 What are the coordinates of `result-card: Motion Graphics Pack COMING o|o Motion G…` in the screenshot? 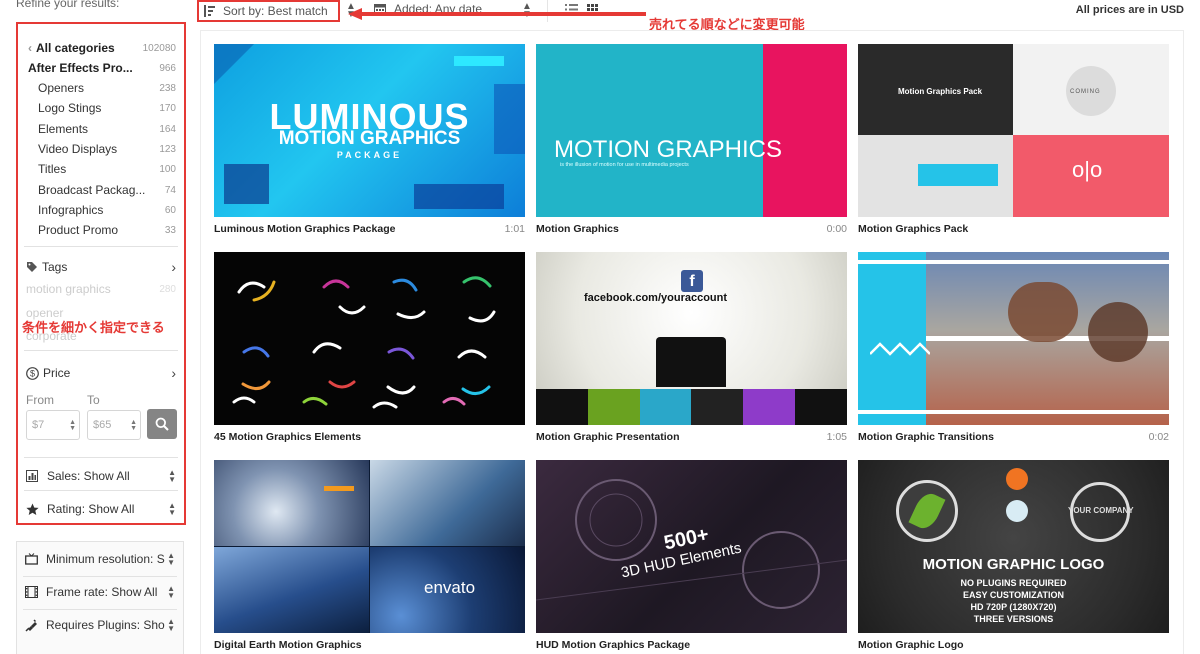 It's located at (1013, 139).